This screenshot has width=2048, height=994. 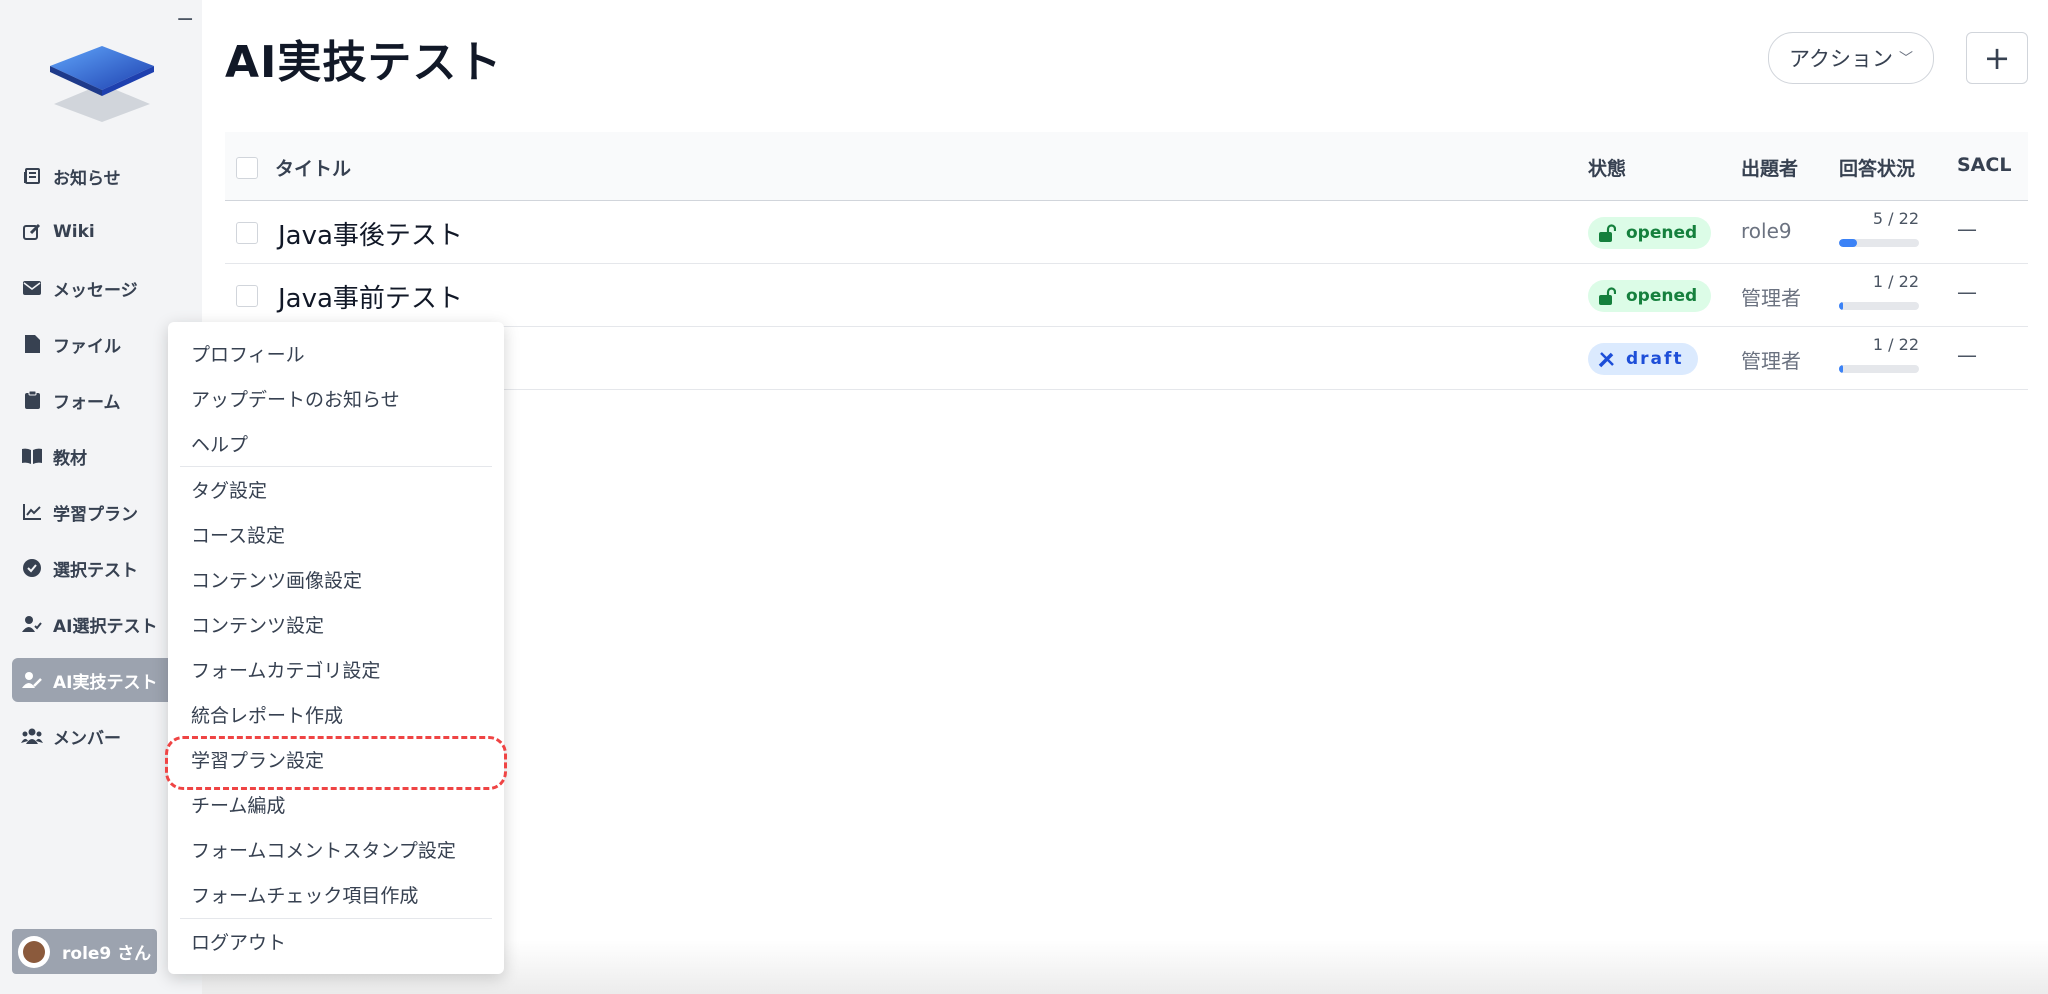 What do you see at coordinates (364, 62) in the screenshot?
I see `page-title: AI実技テスト` at bounding box center [364, 62].